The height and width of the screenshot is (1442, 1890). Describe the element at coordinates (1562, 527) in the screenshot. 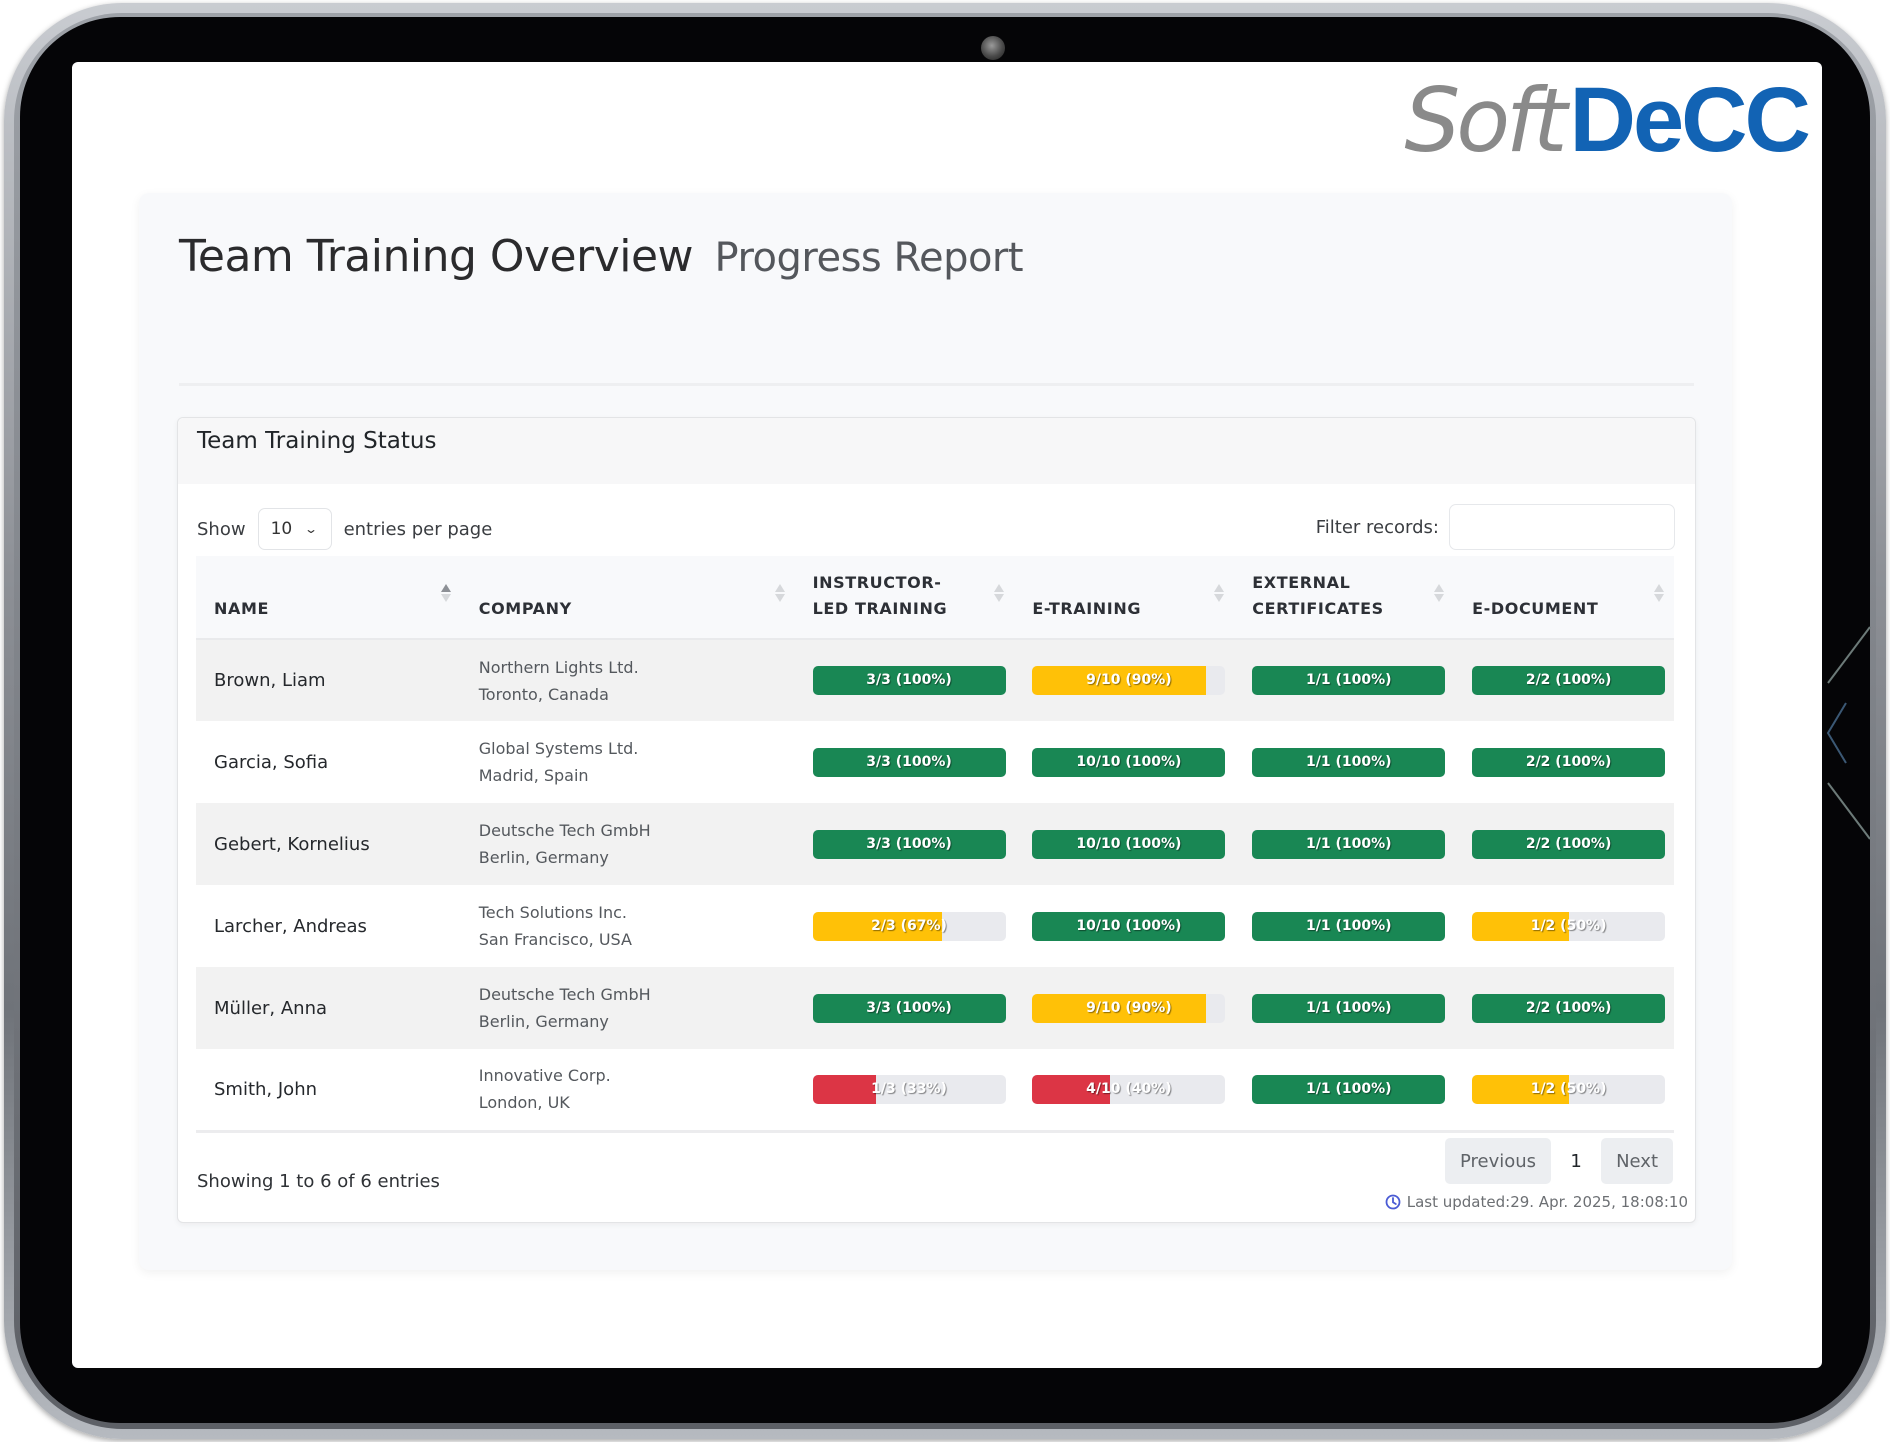

I see `filter-records-input` at that location.